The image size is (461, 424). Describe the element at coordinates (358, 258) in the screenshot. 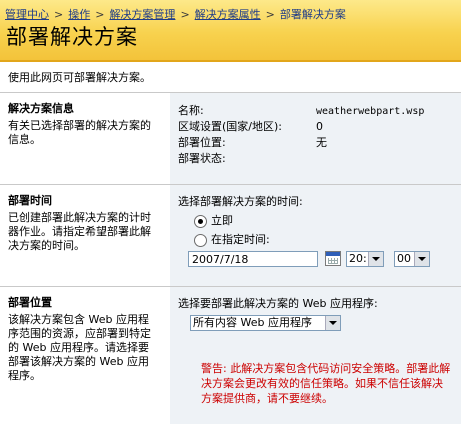

I see `hour-value: 20:` at that location.